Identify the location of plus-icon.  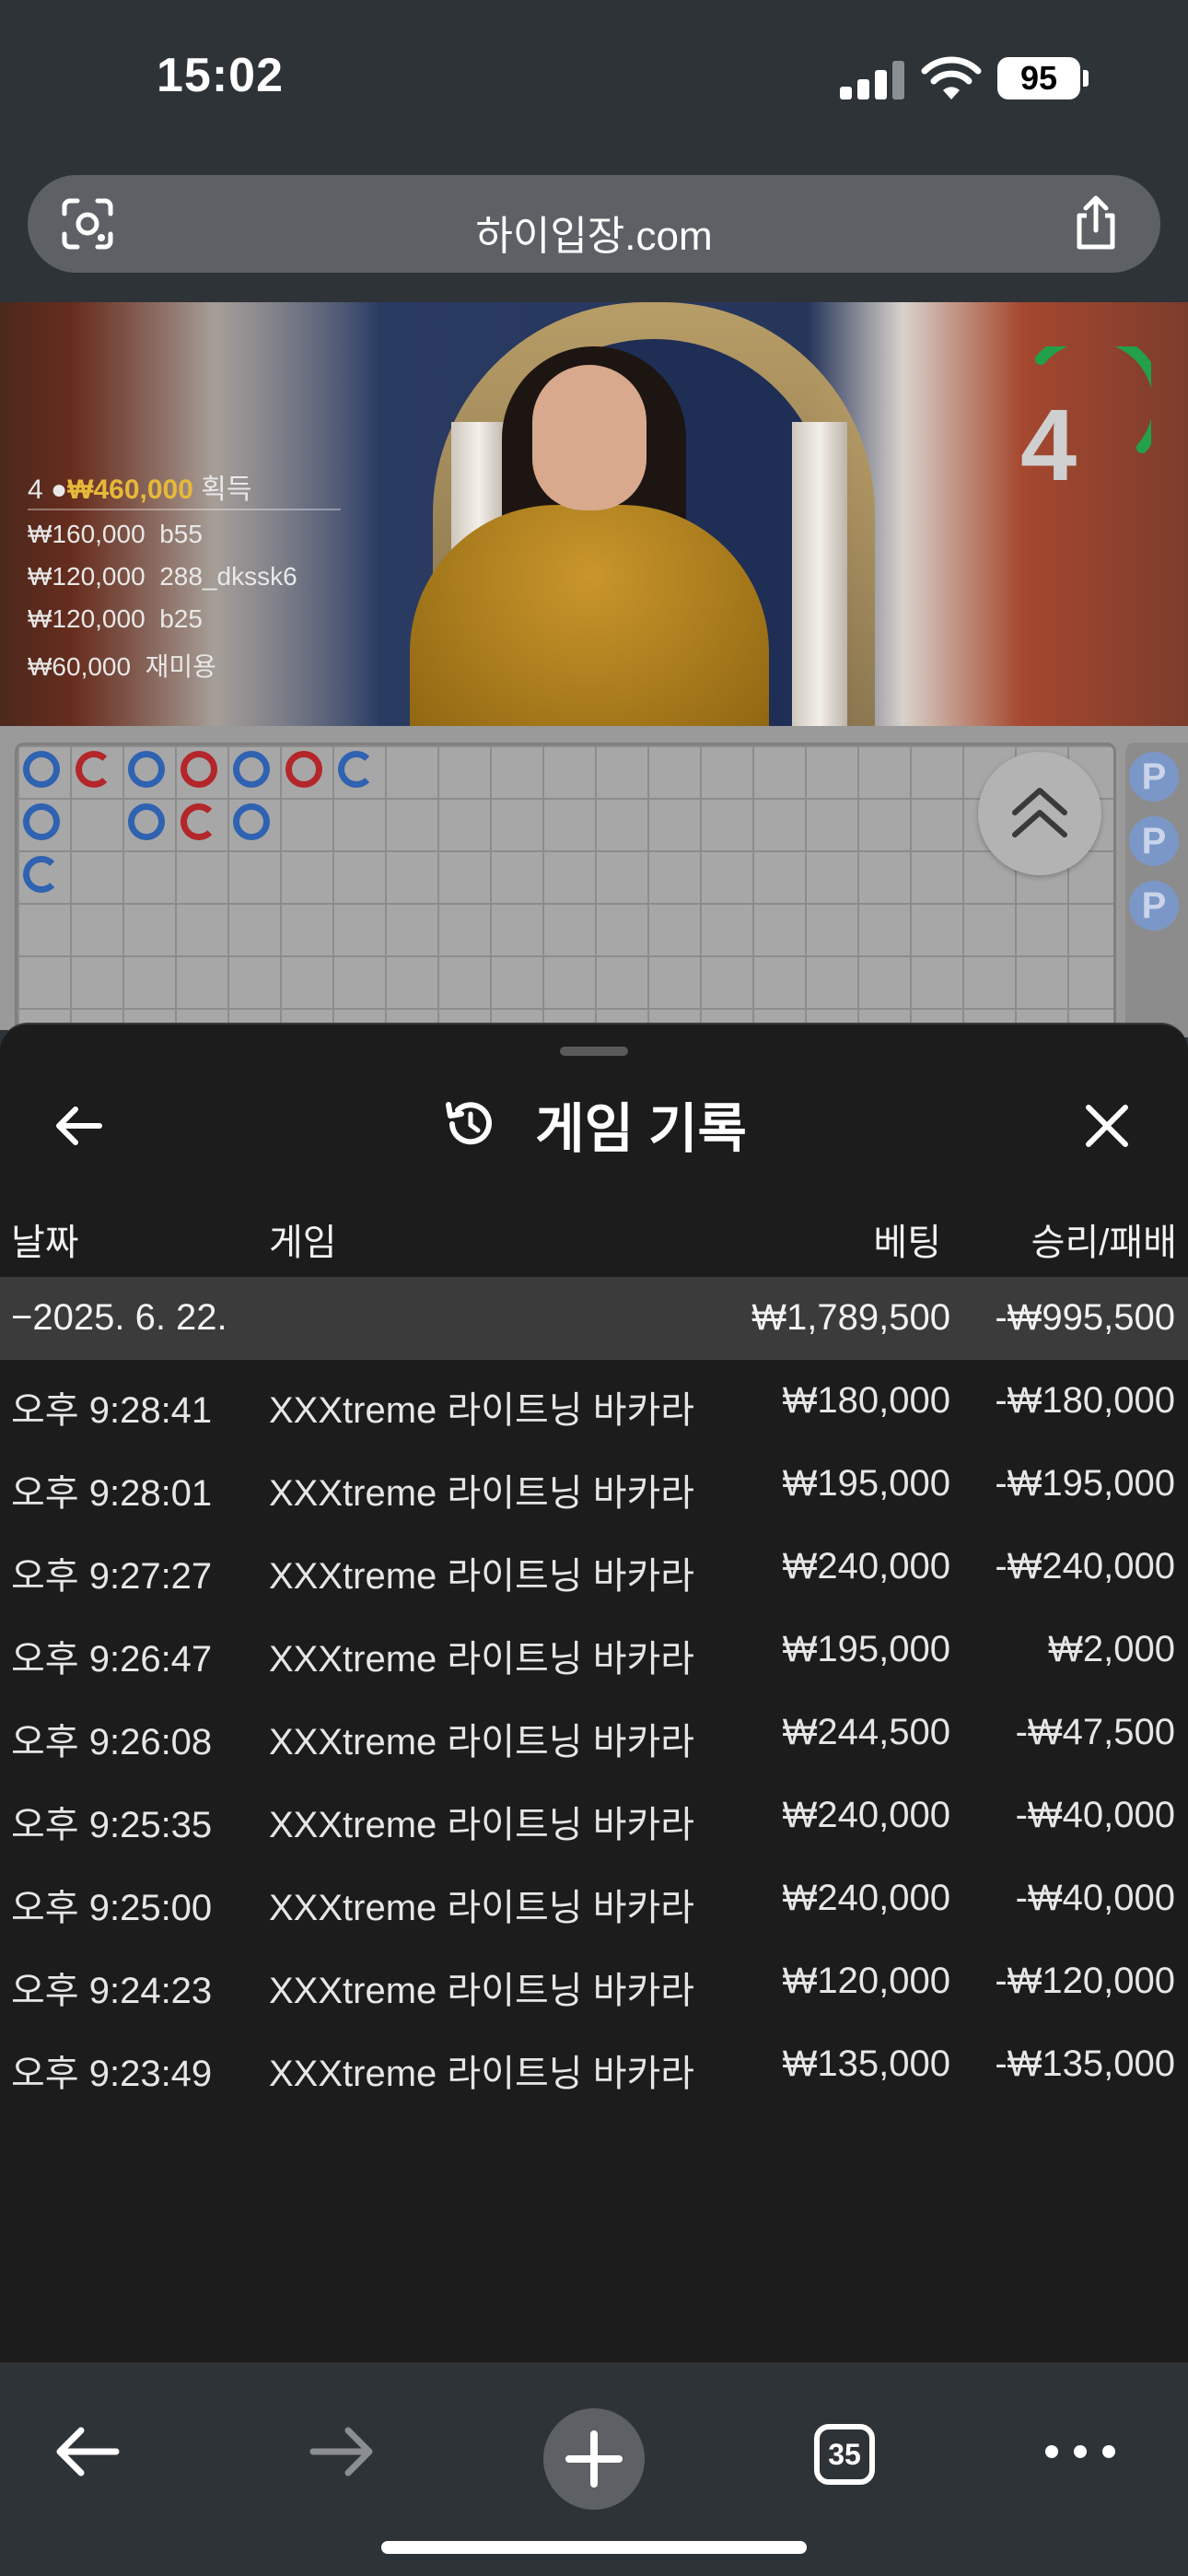
(594, 2459).